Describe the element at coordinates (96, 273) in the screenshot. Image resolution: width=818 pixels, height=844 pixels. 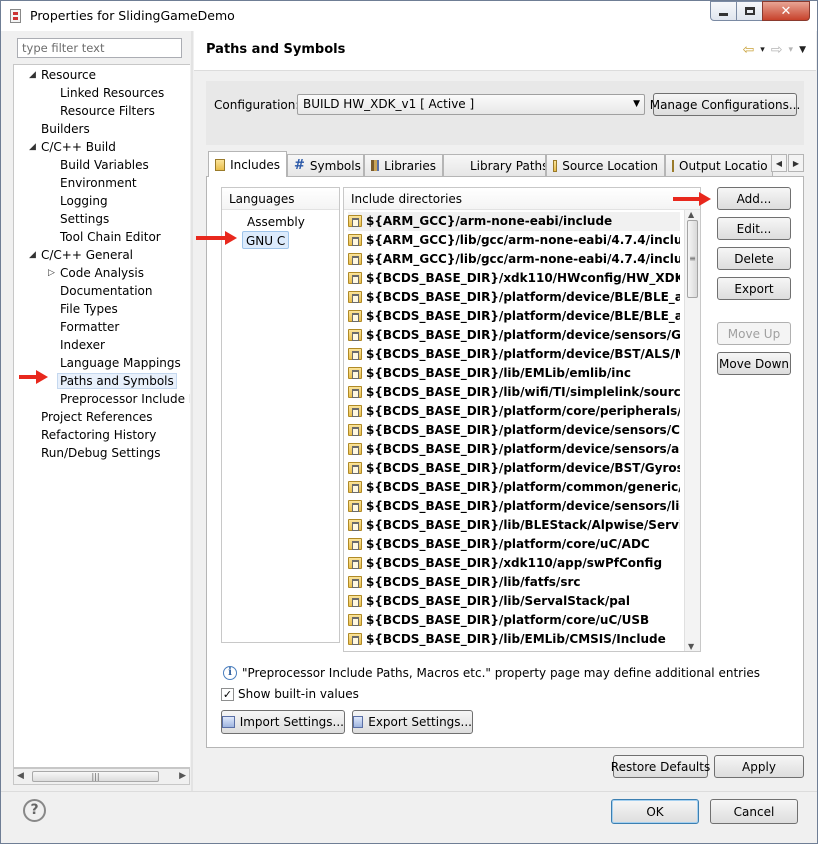
I see `tree-item: ▷ Code Analysis` at that location.